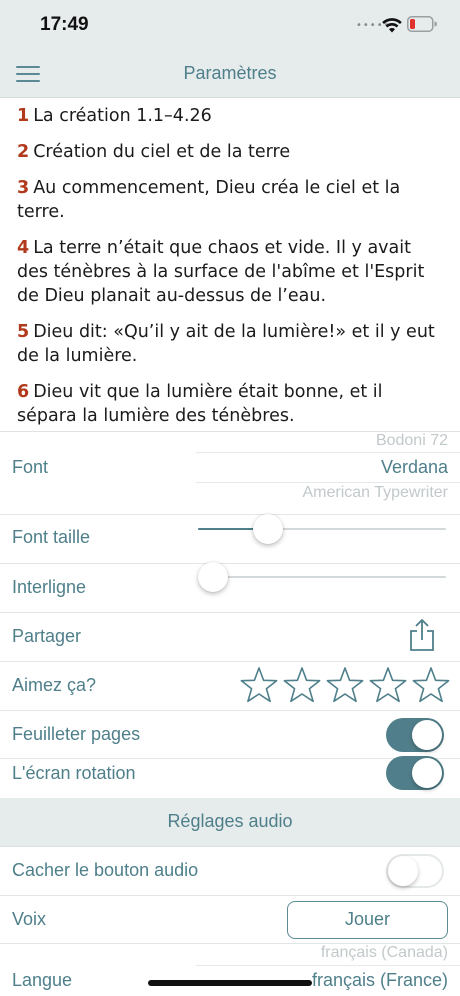  Describe the element at coordinates (422, 635) in the screenshot. I see `share-icon` at that location.